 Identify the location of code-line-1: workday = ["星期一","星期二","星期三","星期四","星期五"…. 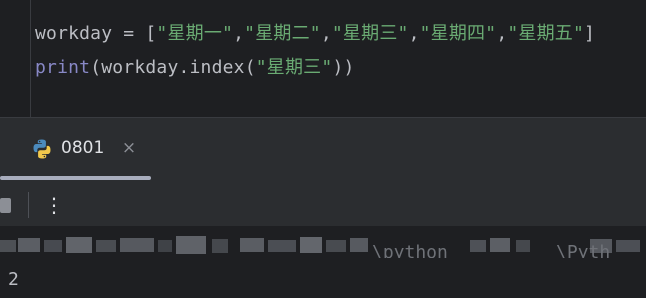
(315, 34).